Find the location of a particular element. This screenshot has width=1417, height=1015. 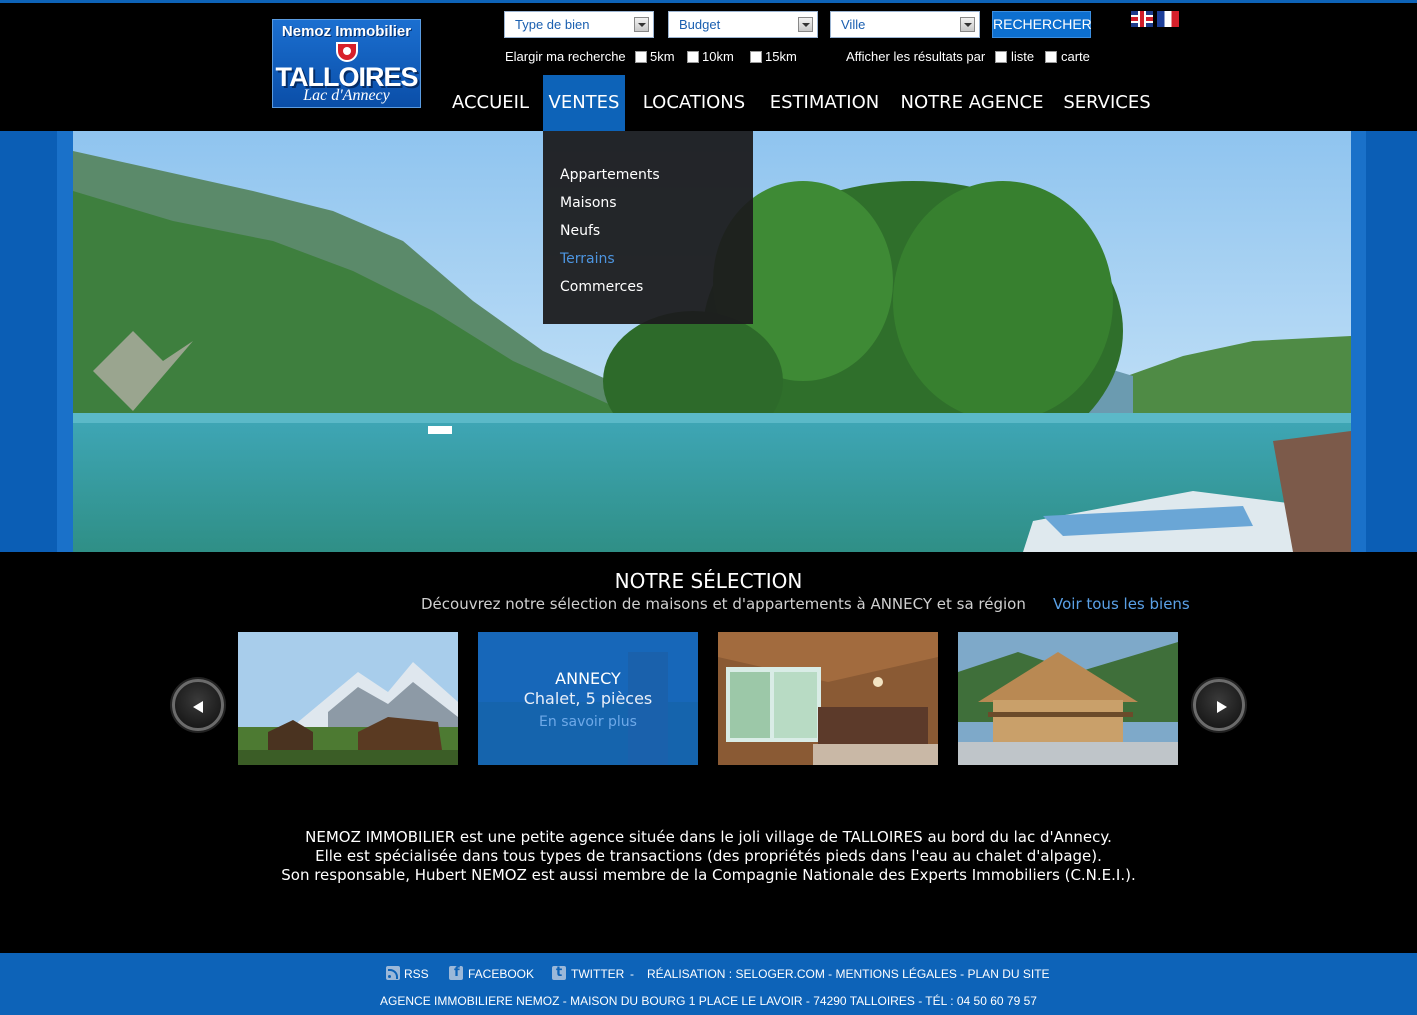

nav-estimation: ESTIMATION is located at coordinates (824, 103).